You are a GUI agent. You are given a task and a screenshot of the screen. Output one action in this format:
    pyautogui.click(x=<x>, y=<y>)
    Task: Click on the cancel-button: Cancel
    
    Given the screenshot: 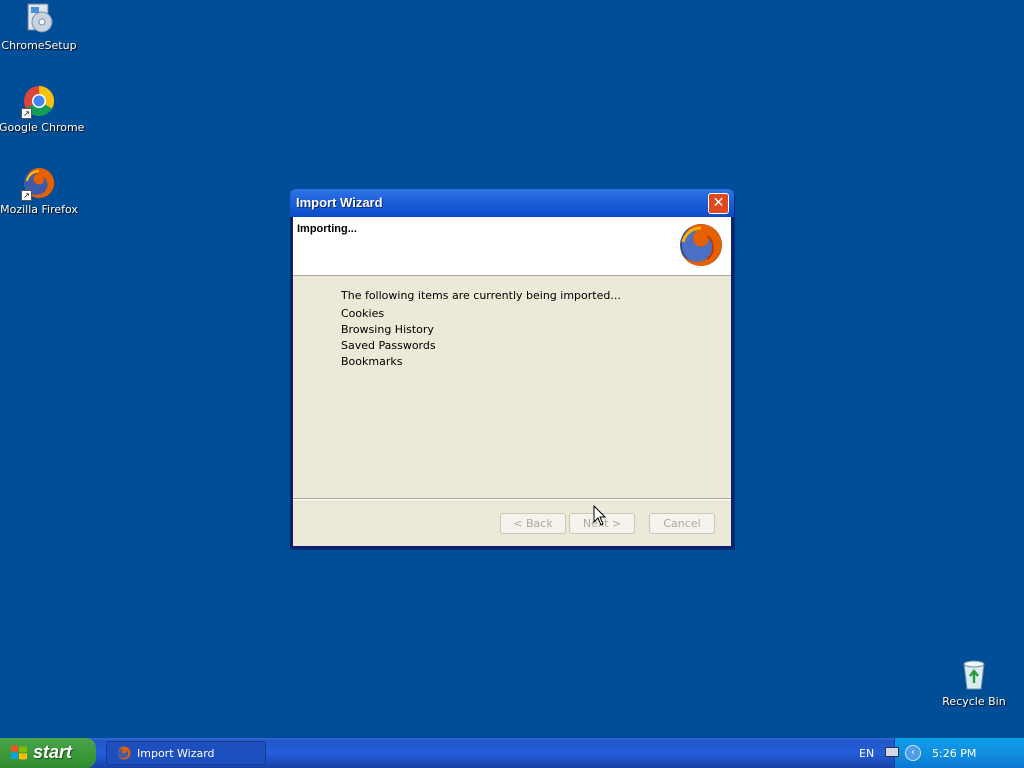 What is the action you would take?
    pyautogui.click(x=682, y=523)
    